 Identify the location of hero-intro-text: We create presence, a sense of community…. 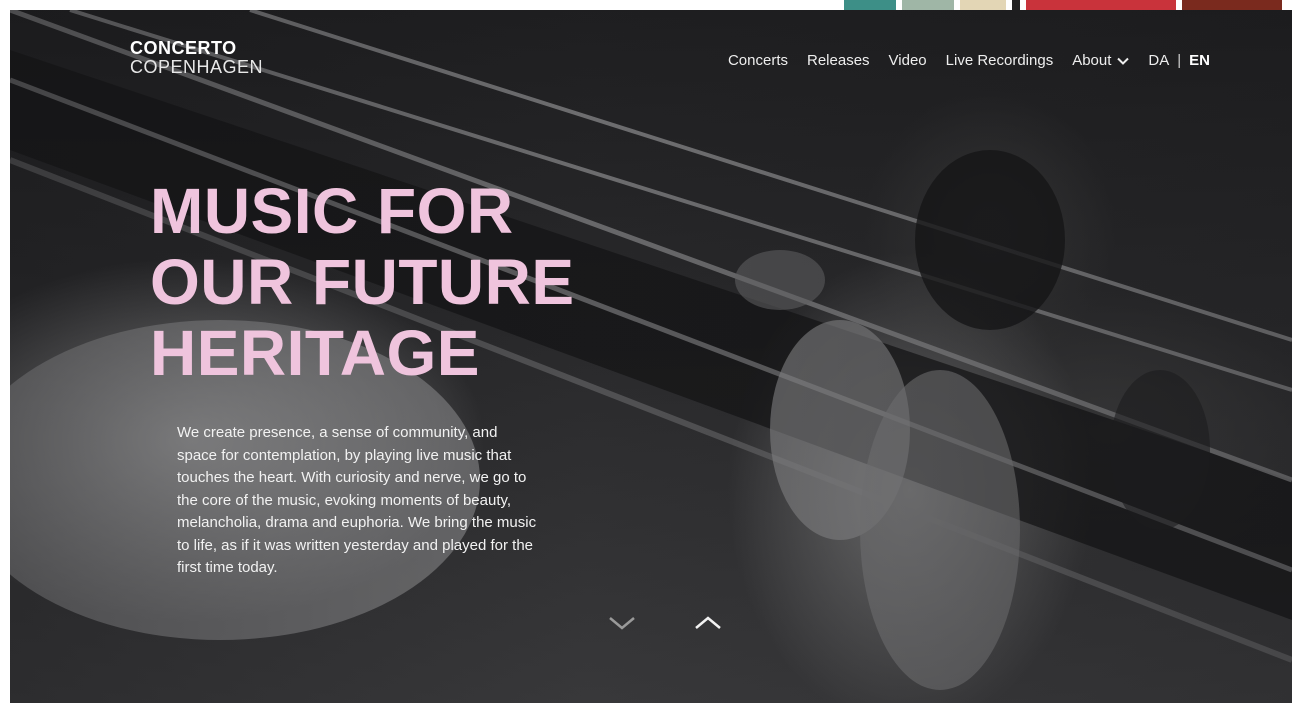
(357, 500).